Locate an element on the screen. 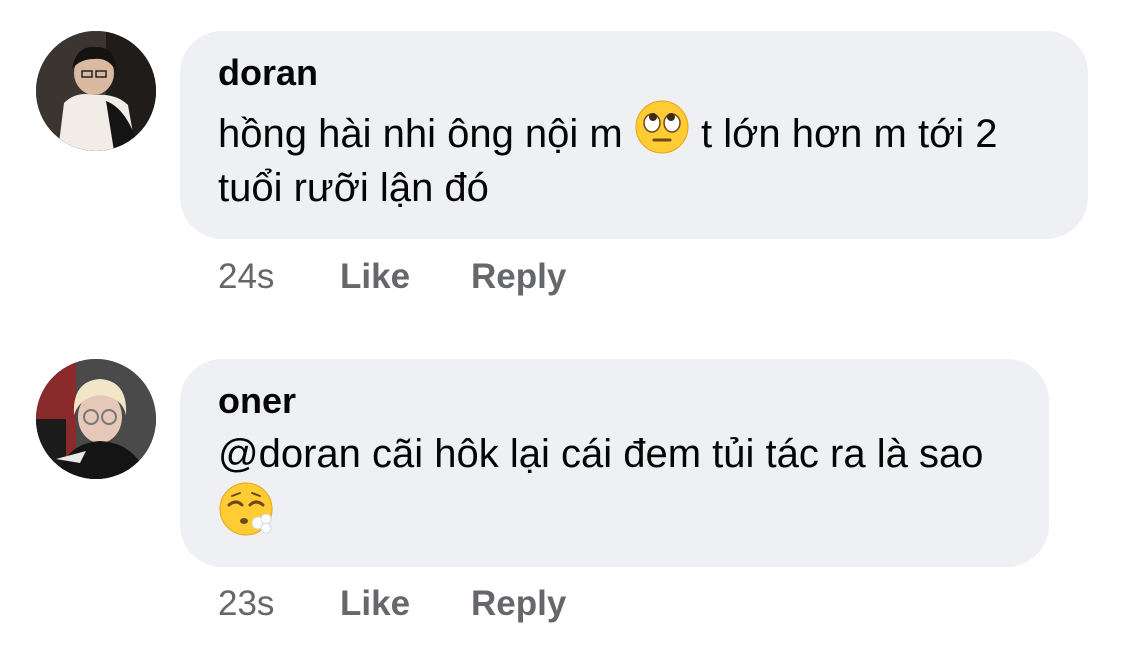  comment-author: doran is located at coordinates (634, 73).